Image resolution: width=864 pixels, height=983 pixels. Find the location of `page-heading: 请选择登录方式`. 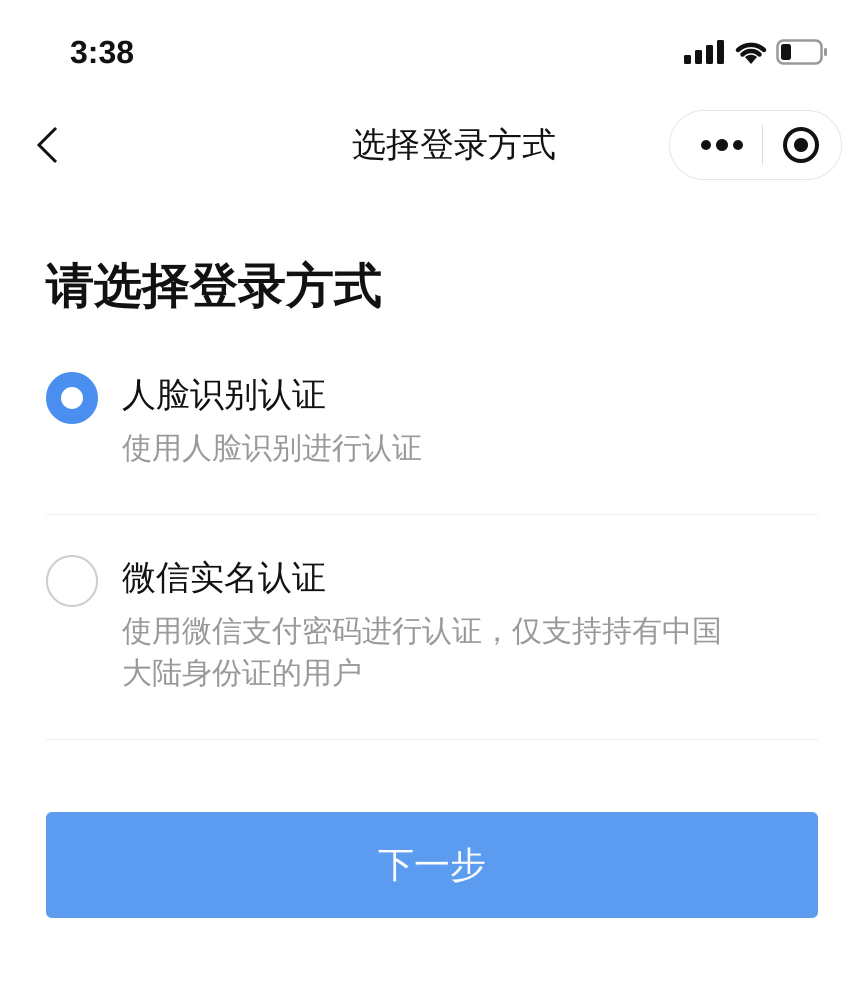

page-heading: 请选择登录方式 is located at coordinates (214, 286).